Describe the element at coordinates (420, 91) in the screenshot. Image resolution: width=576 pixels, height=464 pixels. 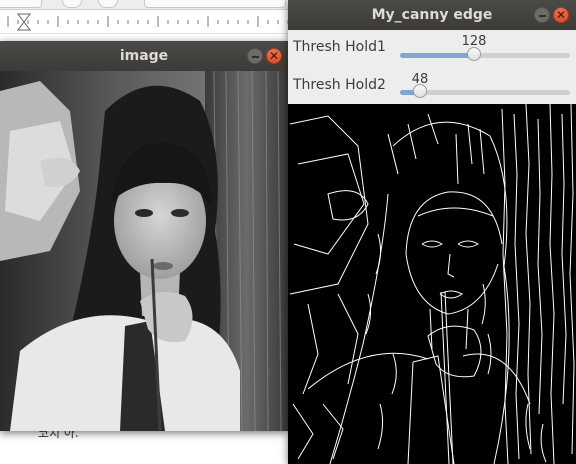
I see `thresh-hold2-handle` at that location.